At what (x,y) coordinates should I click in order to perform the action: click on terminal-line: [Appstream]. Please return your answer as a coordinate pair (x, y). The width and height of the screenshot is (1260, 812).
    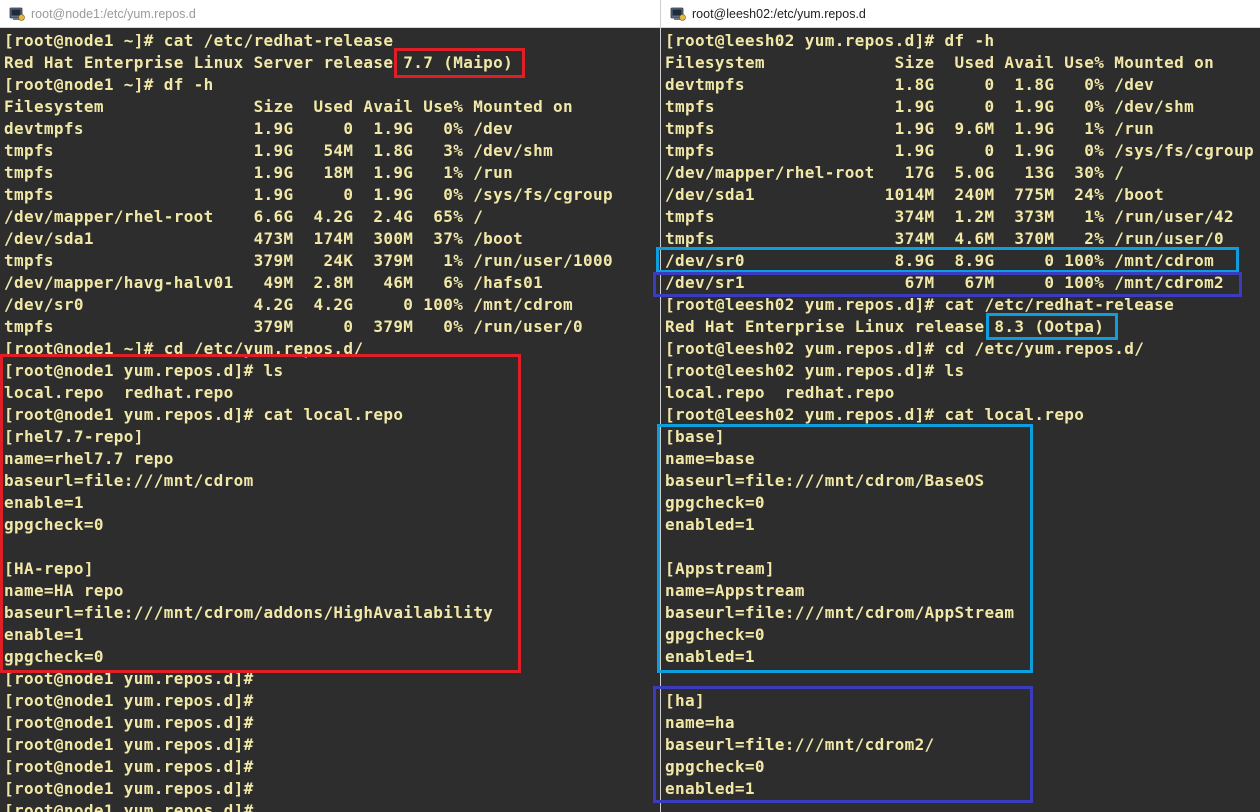
    Looking at the image, I should click on (720, 568).